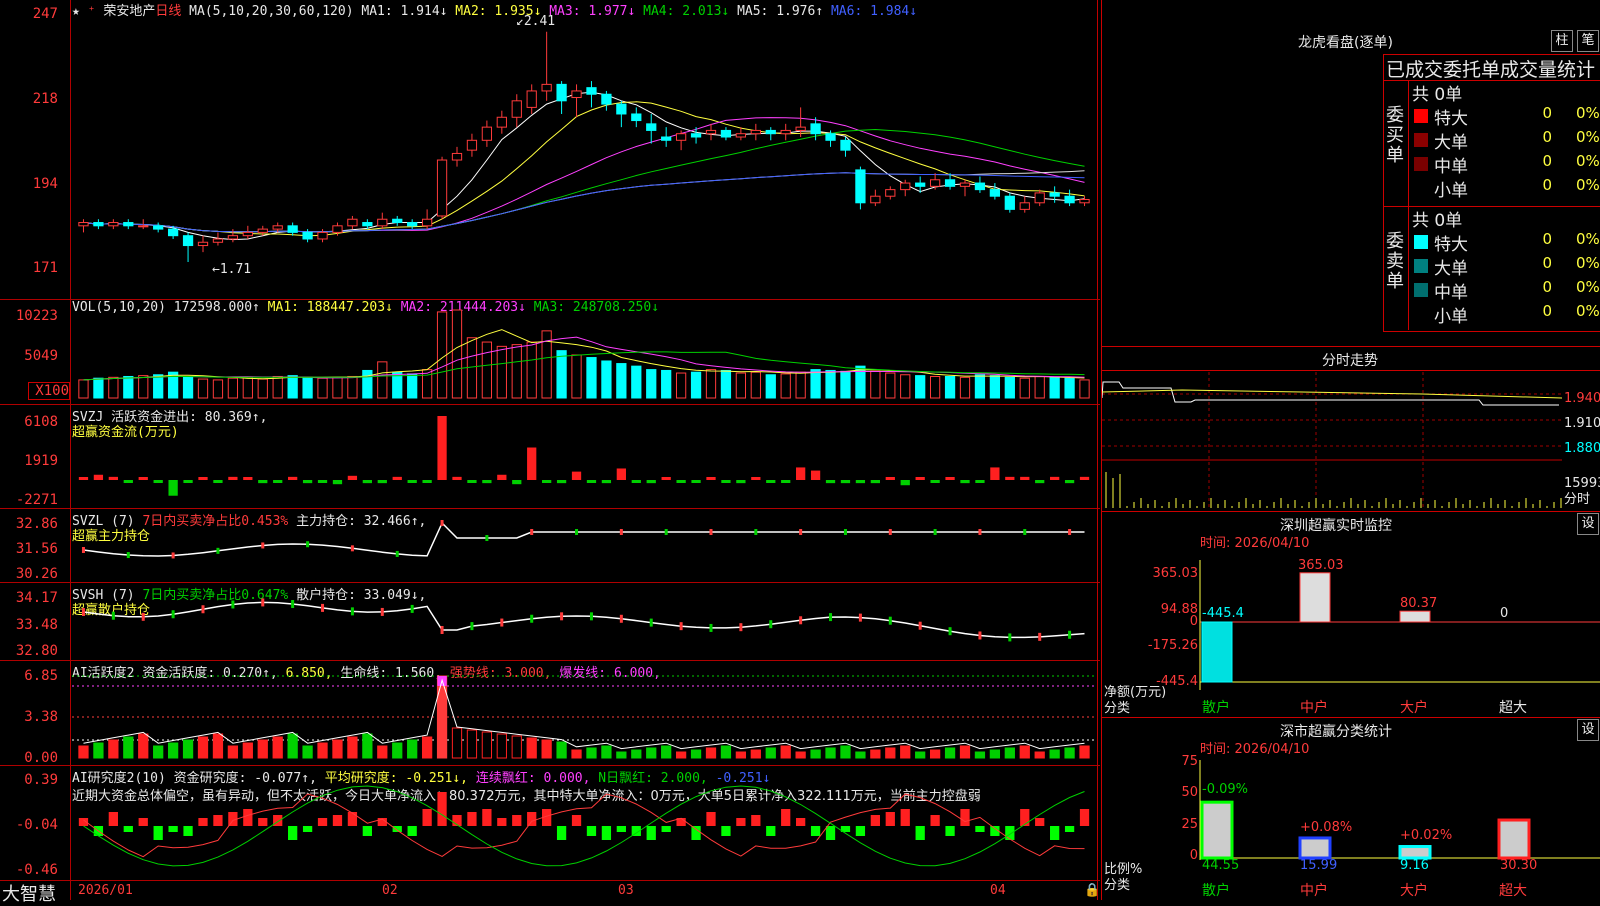  What do you see at coordinates (584, 366) in the screenshot?
I see `vol-ma20-line` at bounding box center [584, 366].